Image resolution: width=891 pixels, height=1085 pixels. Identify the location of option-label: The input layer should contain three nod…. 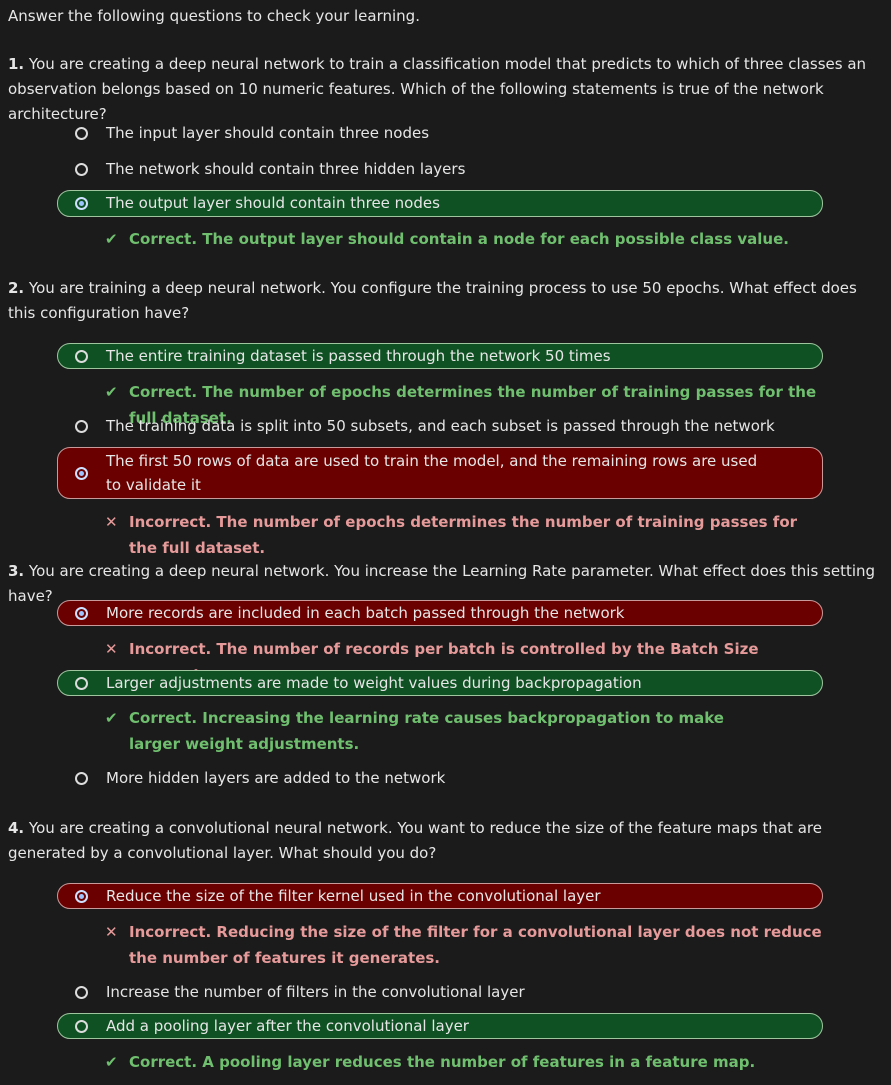
(268, 133).